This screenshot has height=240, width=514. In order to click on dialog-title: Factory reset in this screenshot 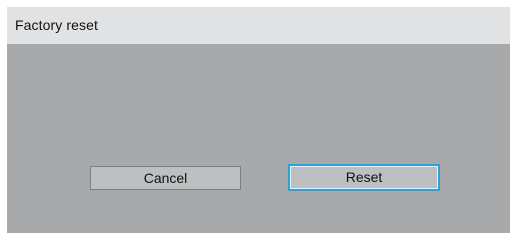, I will do `click(56, 25)`.